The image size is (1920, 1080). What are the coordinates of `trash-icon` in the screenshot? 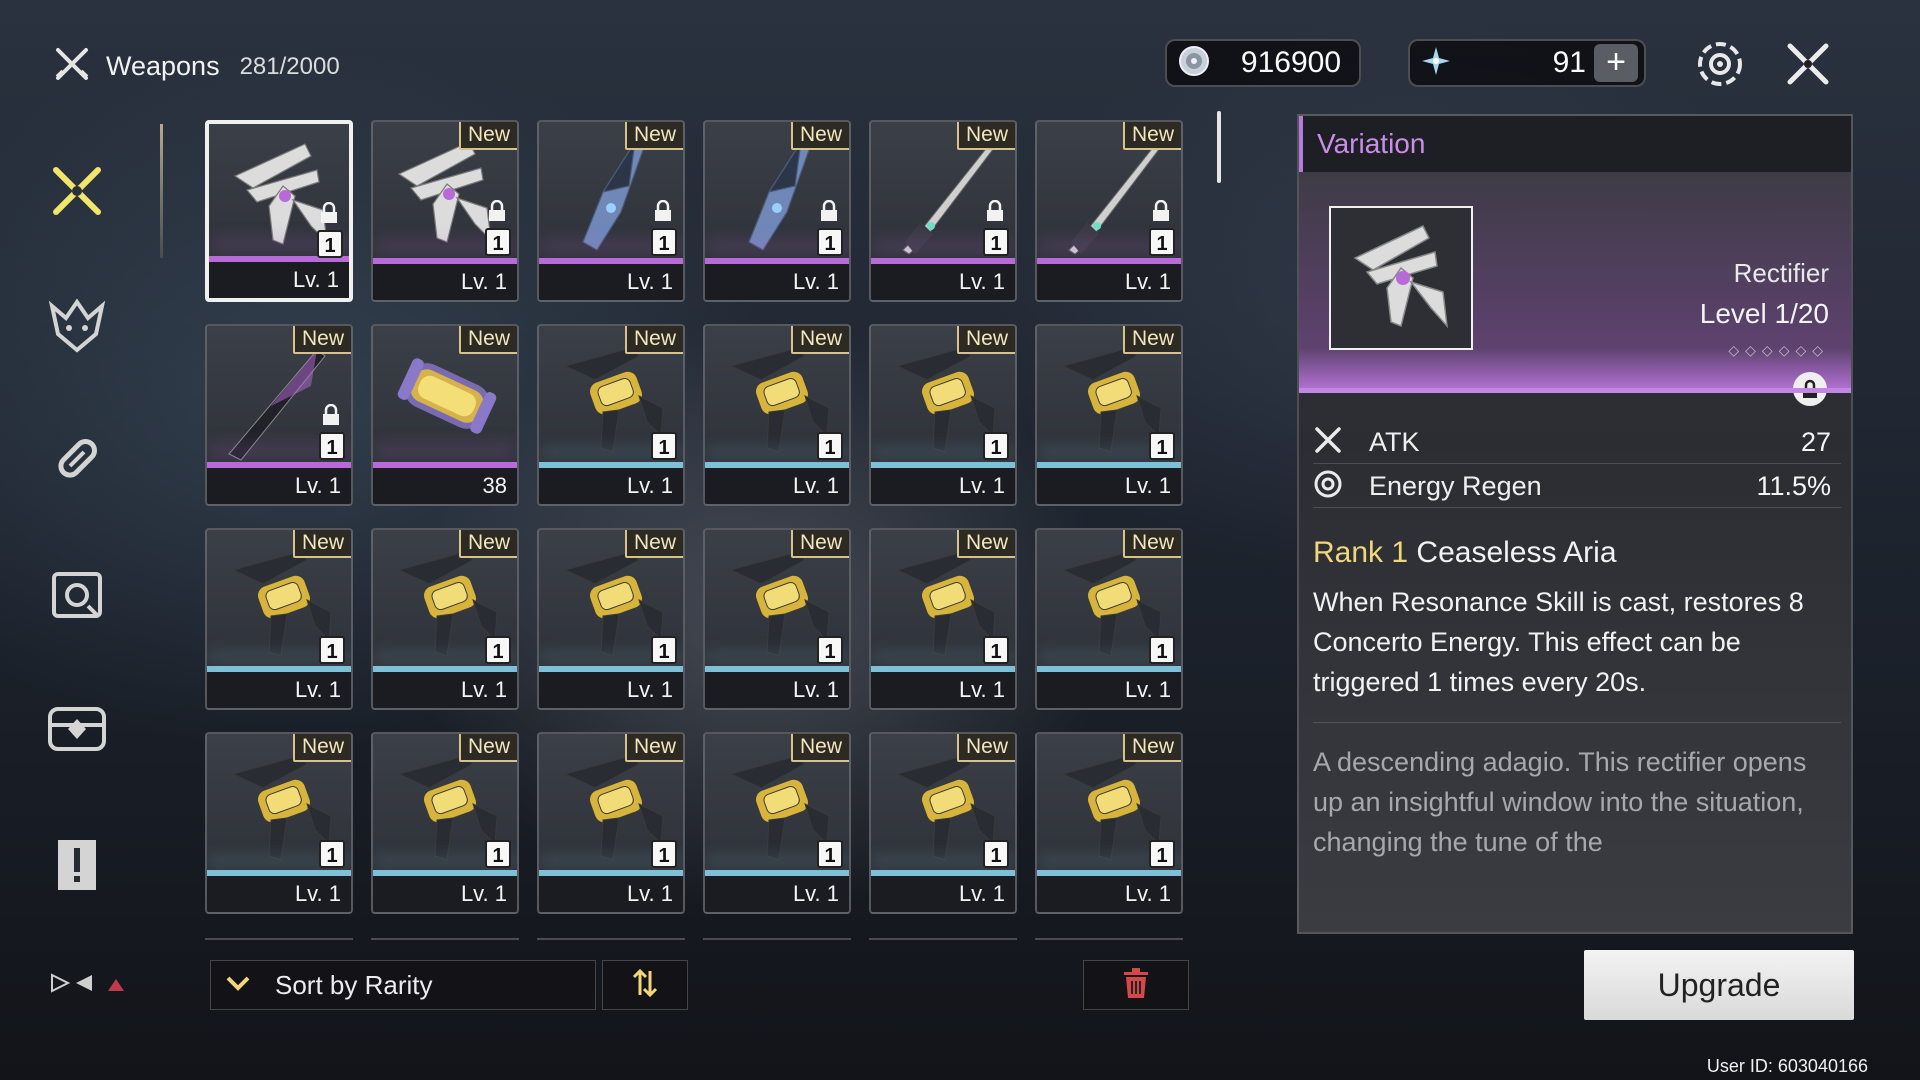 It's located at (1136, 985).